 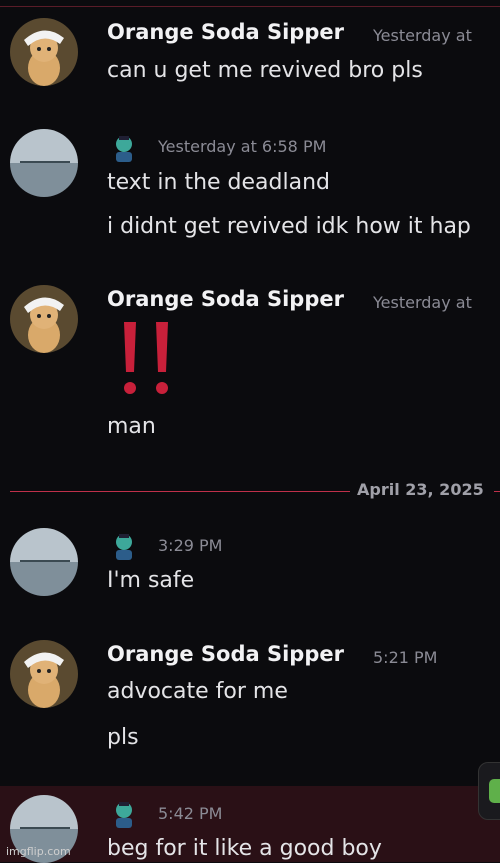 What do you see at coordinates (146, 358) in the screenshot?
I see `double-exclamation-icon` at bounding box center [146, 358].